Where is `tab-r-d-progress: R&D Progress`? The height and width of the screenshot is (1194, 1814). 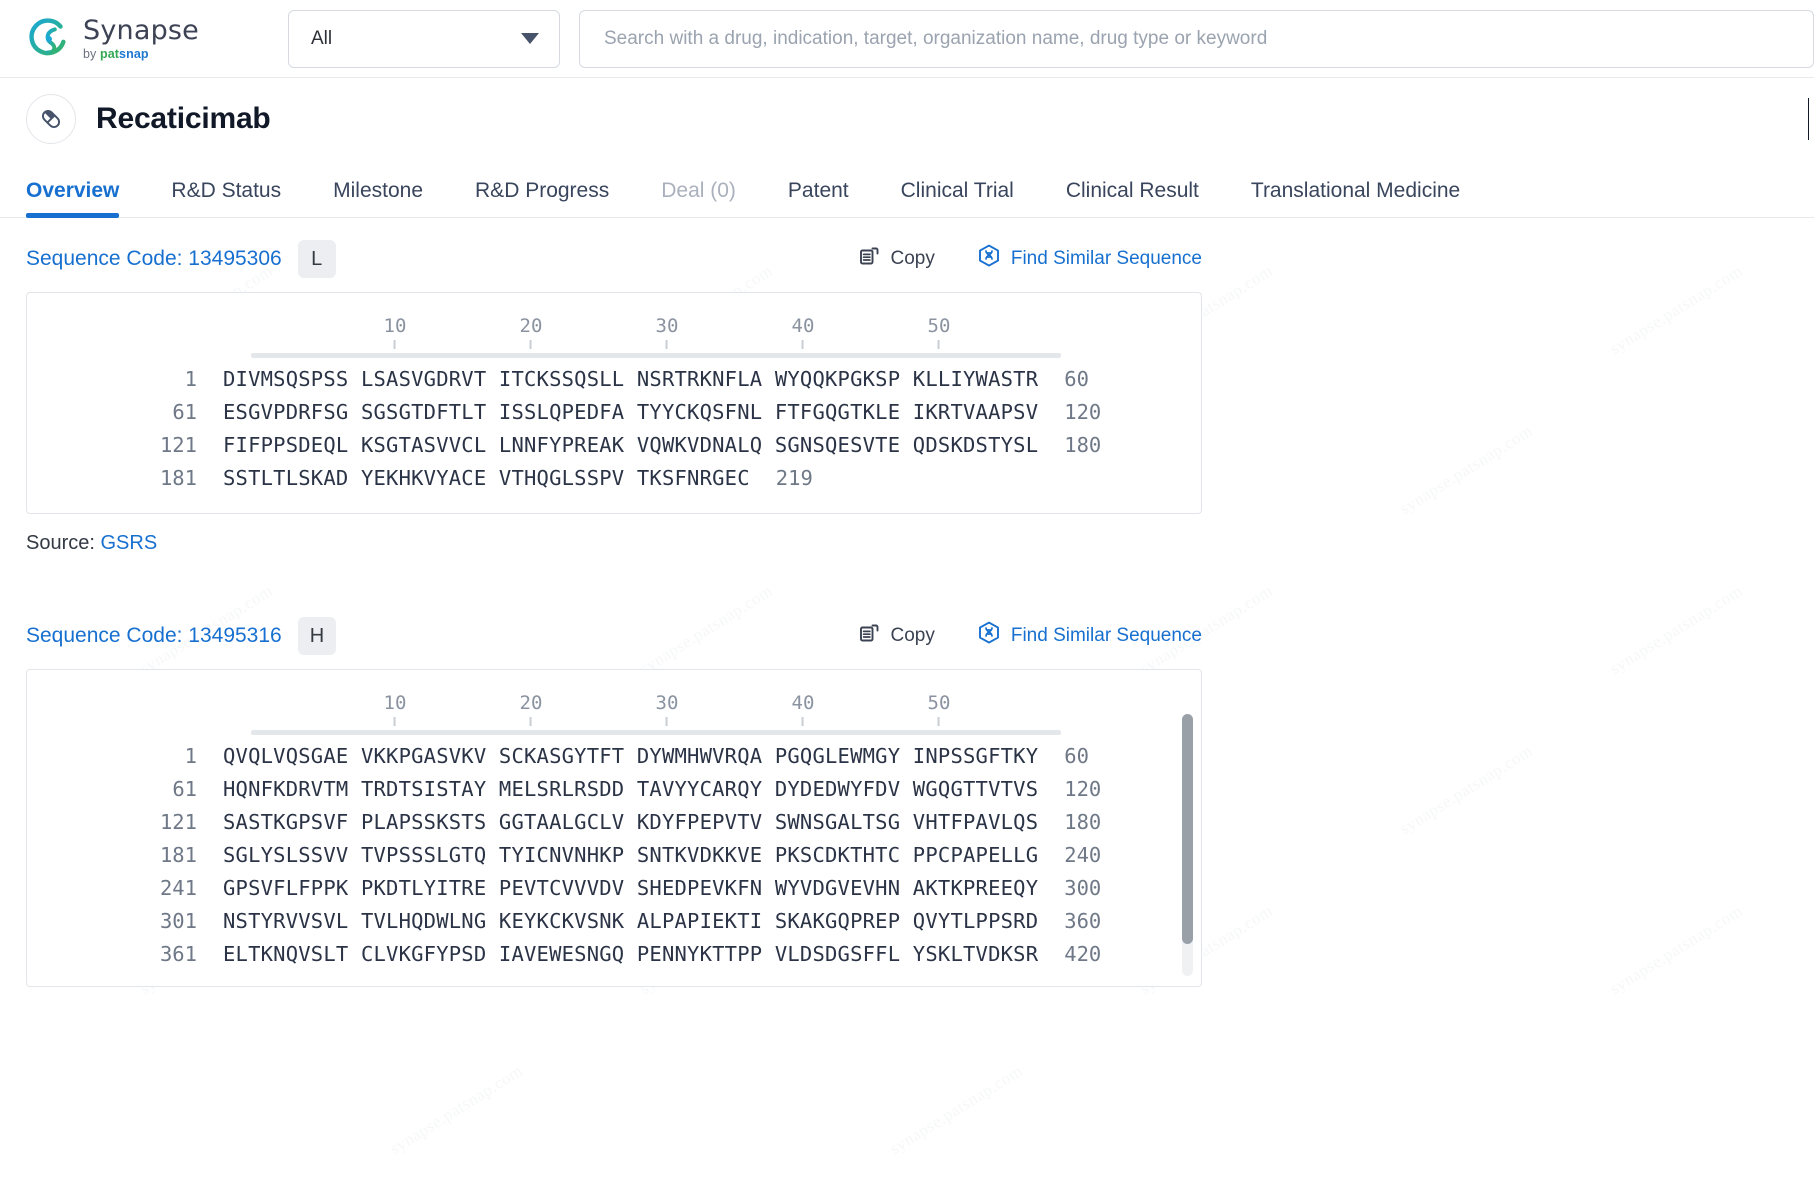
tab-r-d-progress: R&D Progress is located at coordinates (542, 198).